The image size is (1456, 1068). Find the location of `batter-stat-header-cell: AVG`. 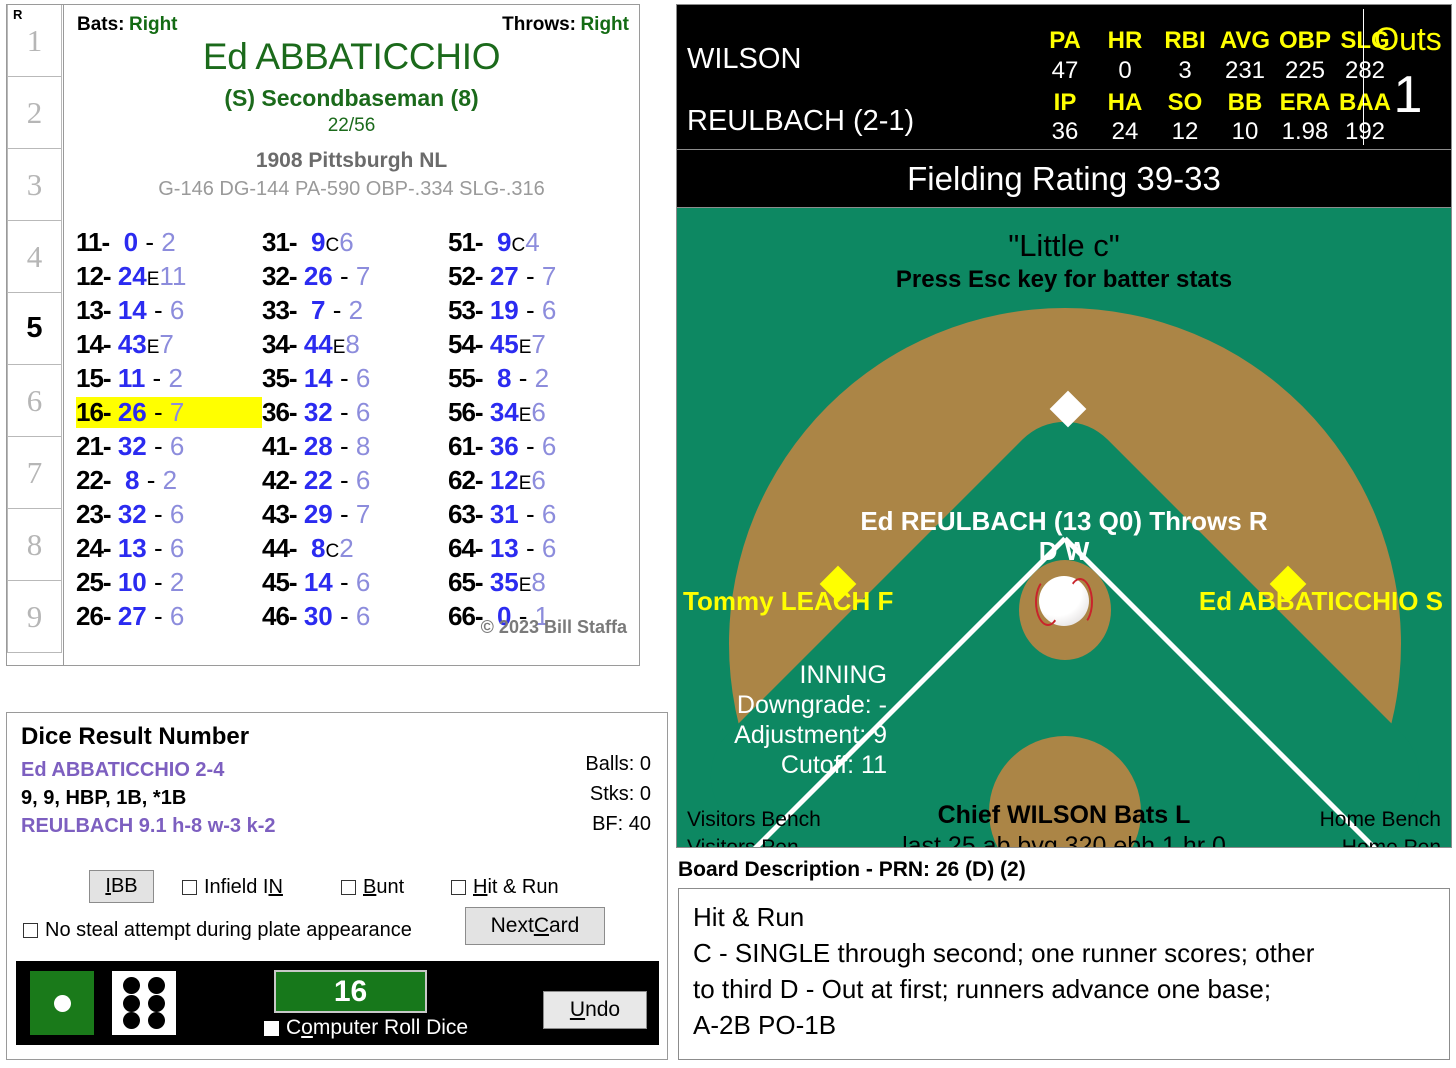

batter-stat-header-cell: AVG is located at coordinates (1245, 40).